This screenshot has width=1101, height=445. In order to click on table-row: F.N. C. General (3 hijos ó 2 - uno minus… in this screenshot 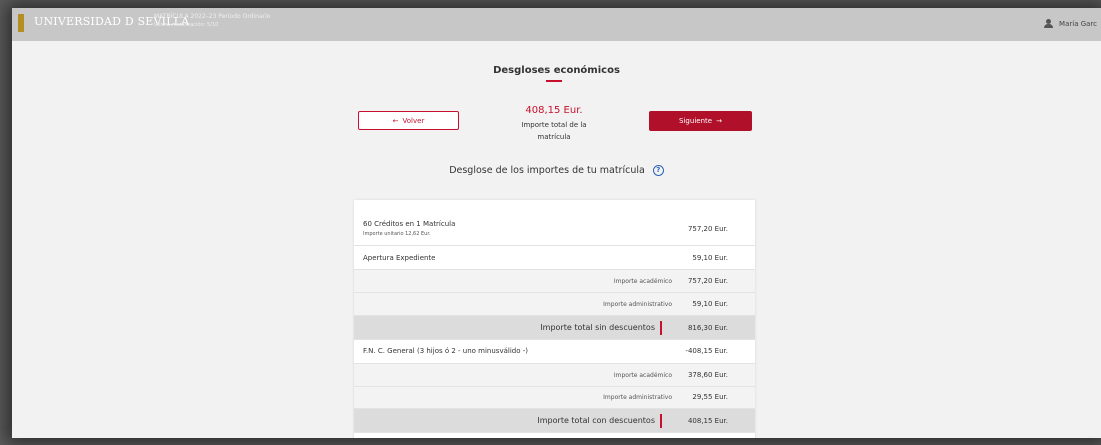, I will do `click(554, 352)`.